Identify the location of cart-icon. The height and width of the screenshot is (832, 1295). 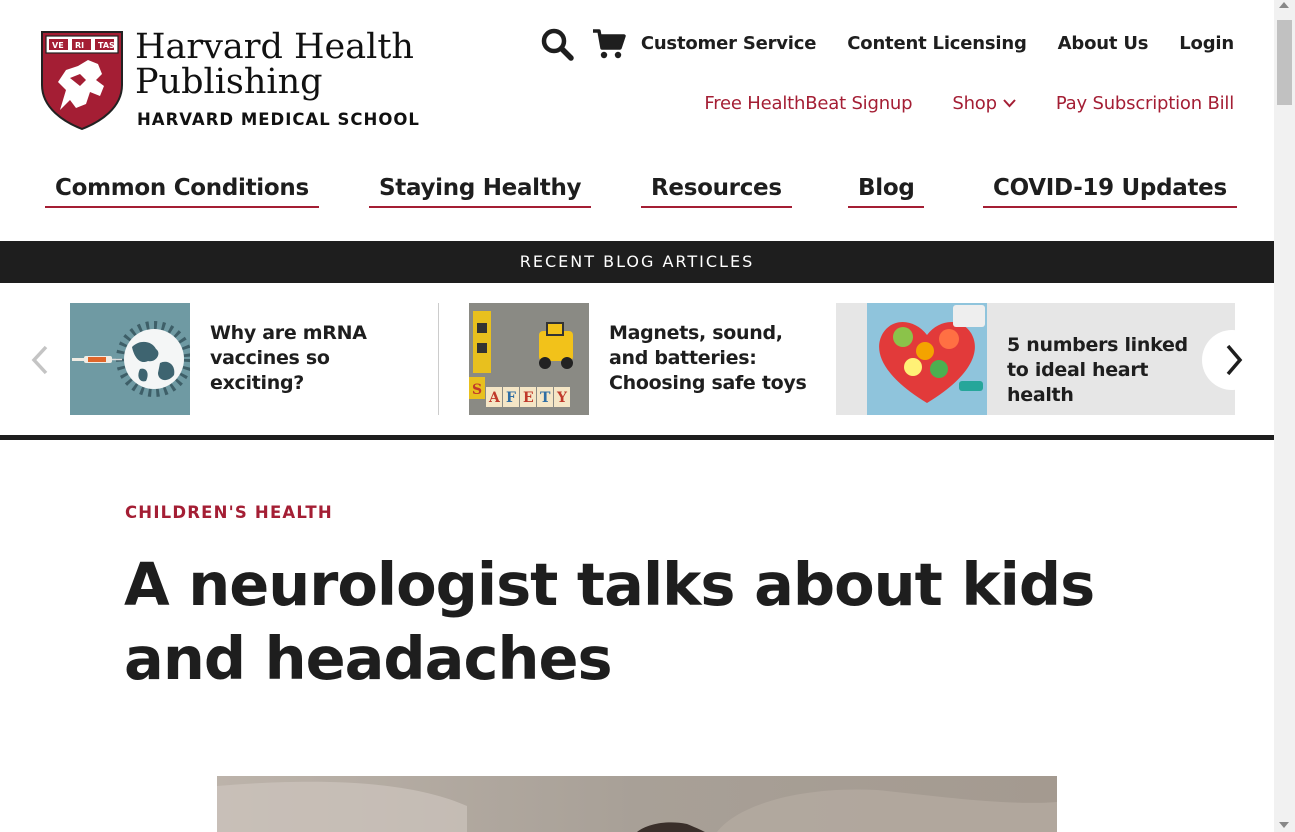
(609, 44).